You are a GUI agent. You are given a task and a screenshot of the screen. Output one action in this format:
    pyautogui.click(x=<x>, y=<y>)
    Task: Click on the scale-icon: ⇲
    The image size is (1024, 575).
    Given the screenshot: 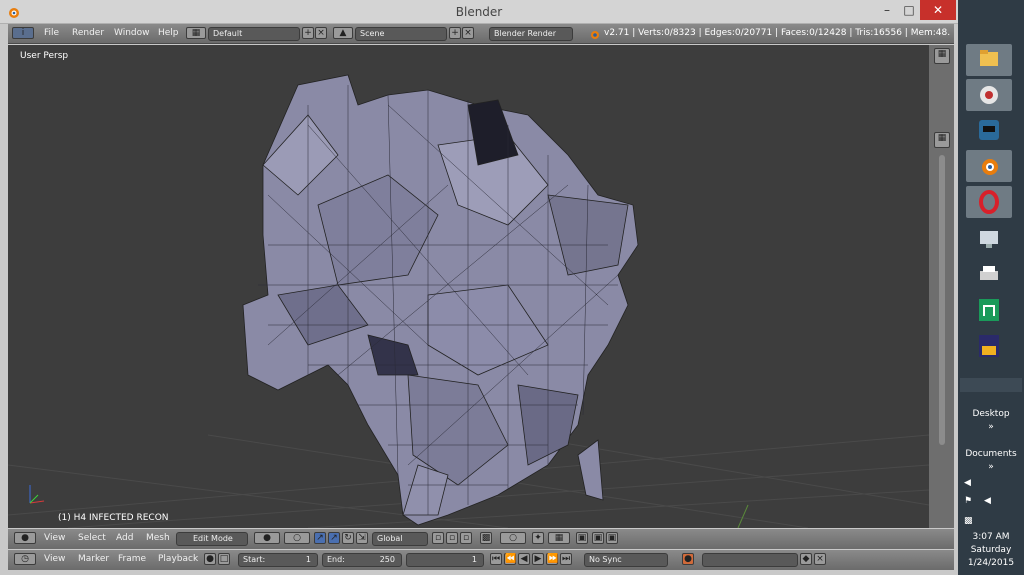 What is the action you would take?
    pyautogui.click(x=362, y=538)
    